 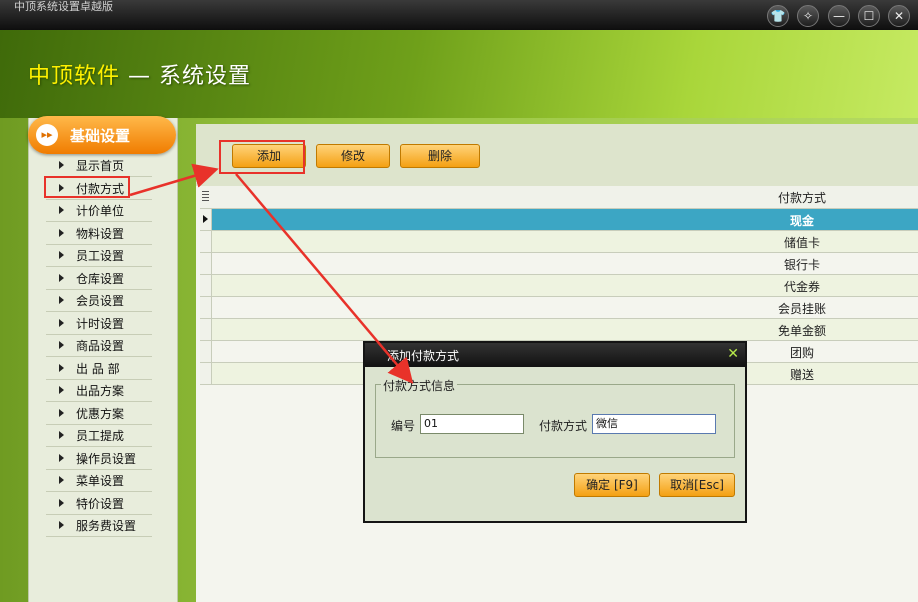 What do you see at coordinates (459, 74) in the screenshot?
I see `app-header: 中顶软件 — 系统设置` at bounding box center [459, 74].